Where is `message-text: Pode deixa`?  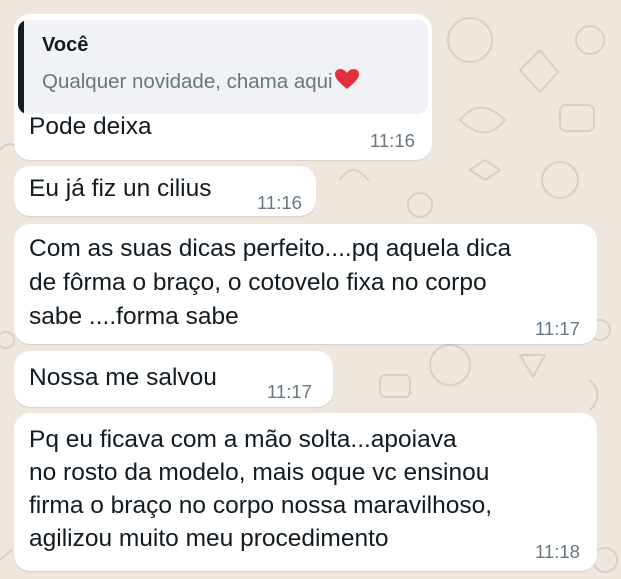 message-text: Pode deixa is located at coordinates (90, 126).